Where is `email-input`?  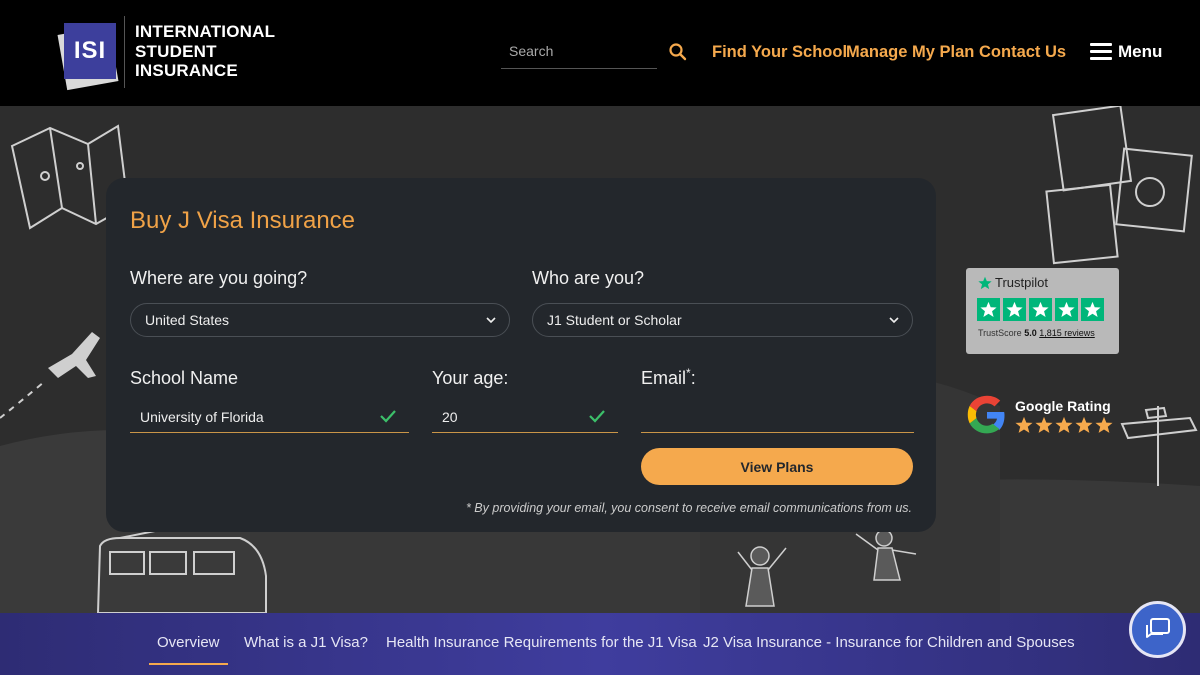 email-input is located at coordinates (777, 417).